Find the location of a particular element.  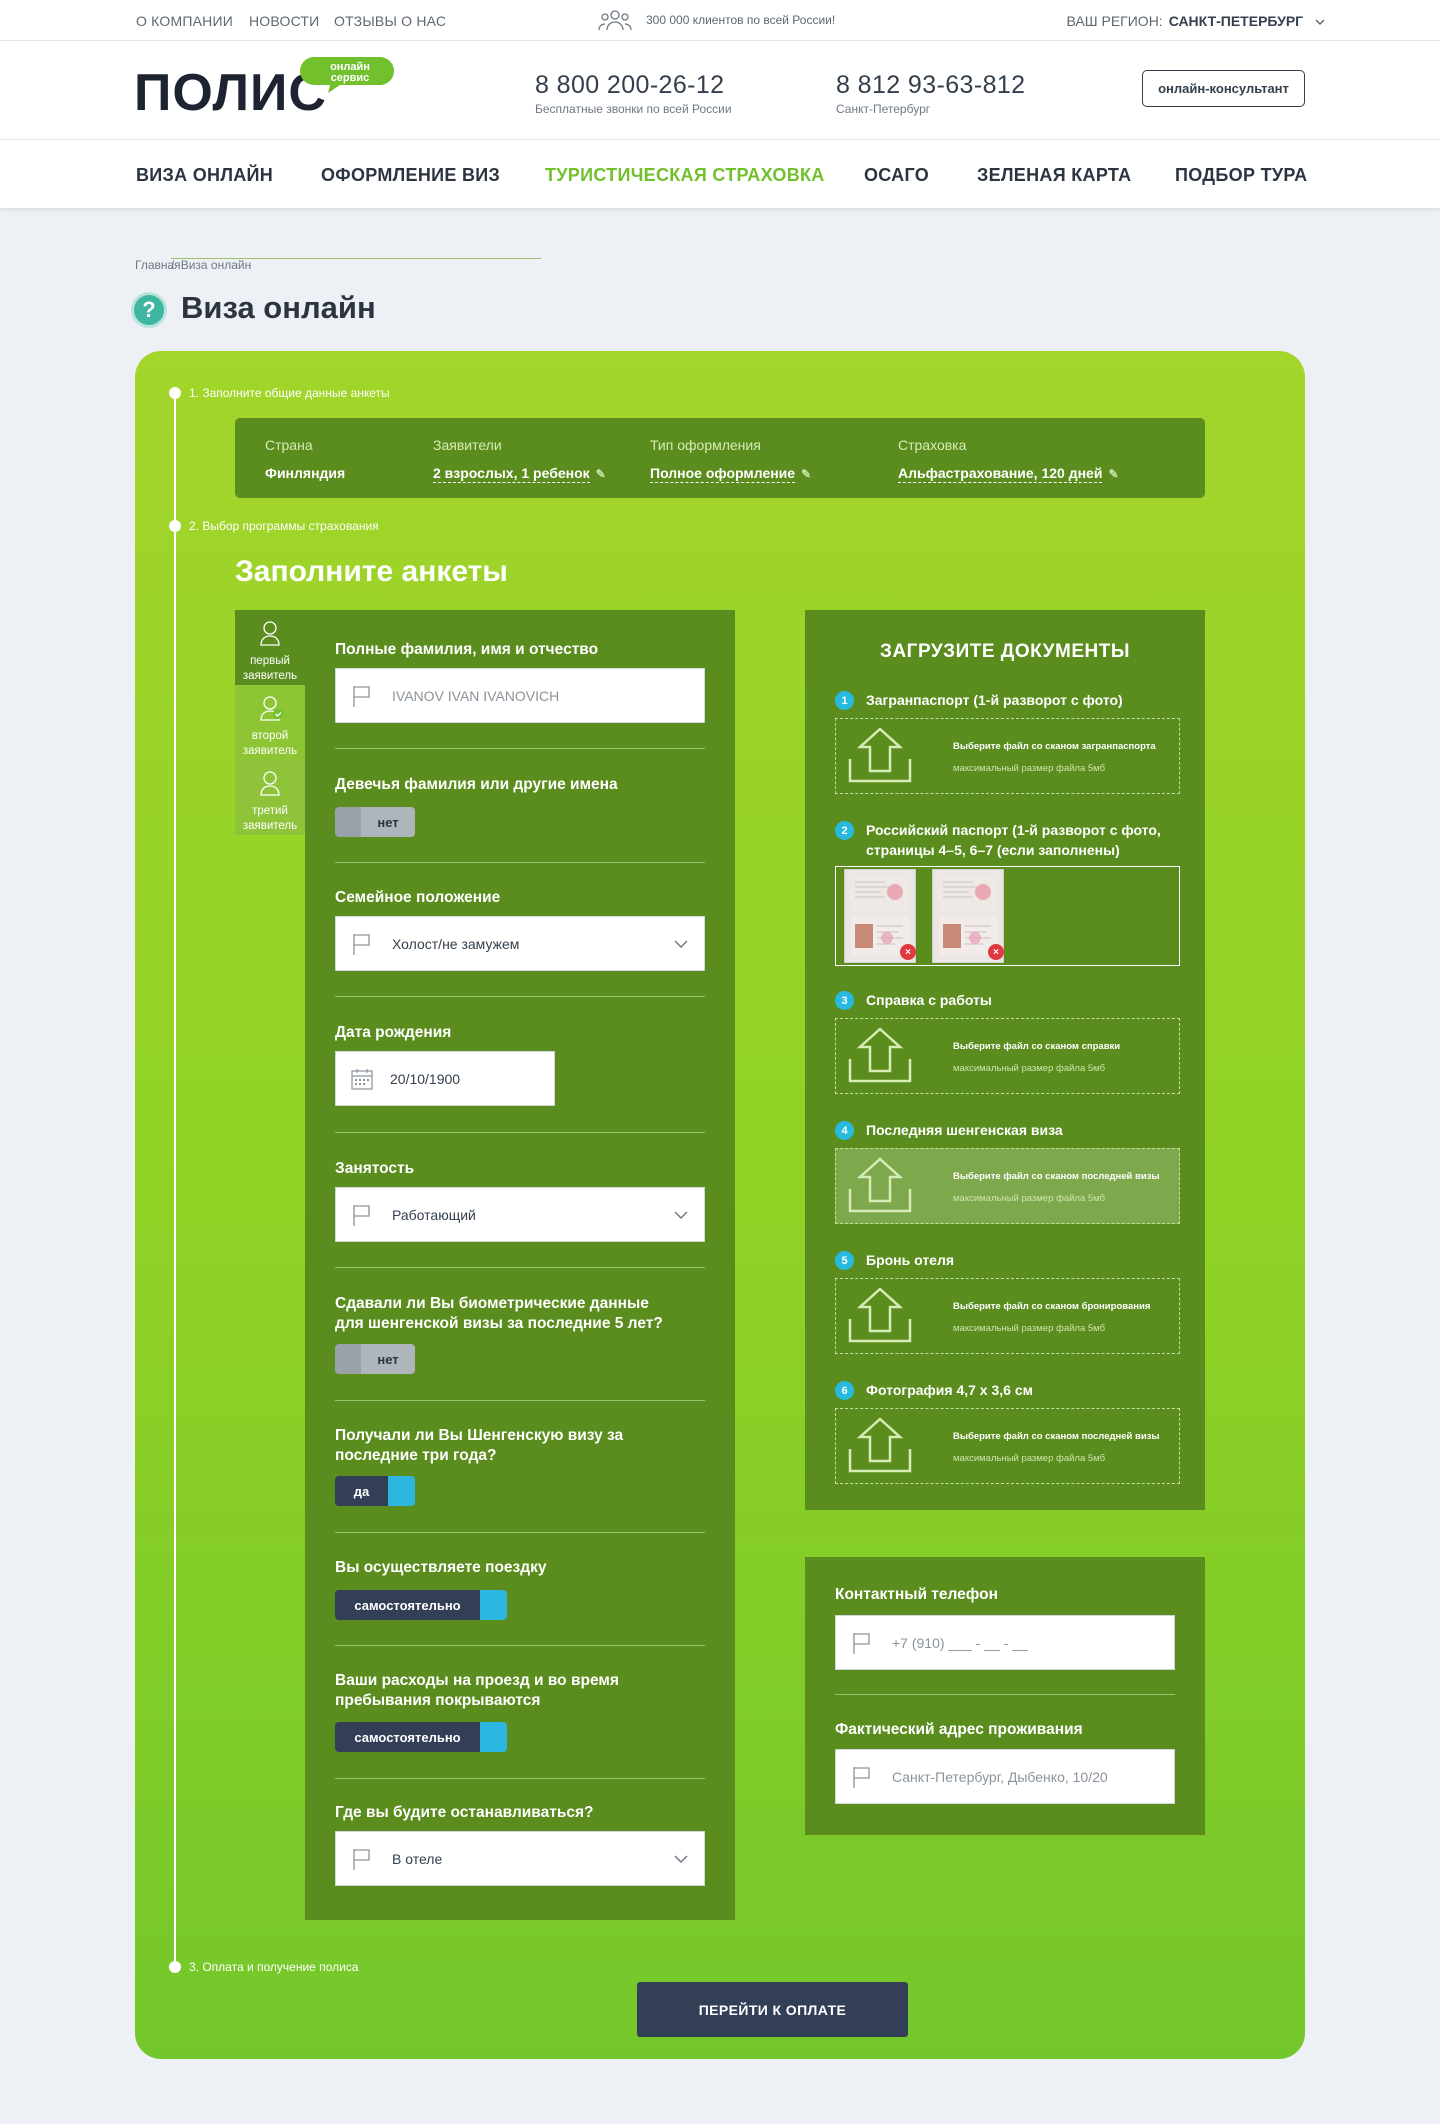

person-check-icon is located at coordinates (271, 708).